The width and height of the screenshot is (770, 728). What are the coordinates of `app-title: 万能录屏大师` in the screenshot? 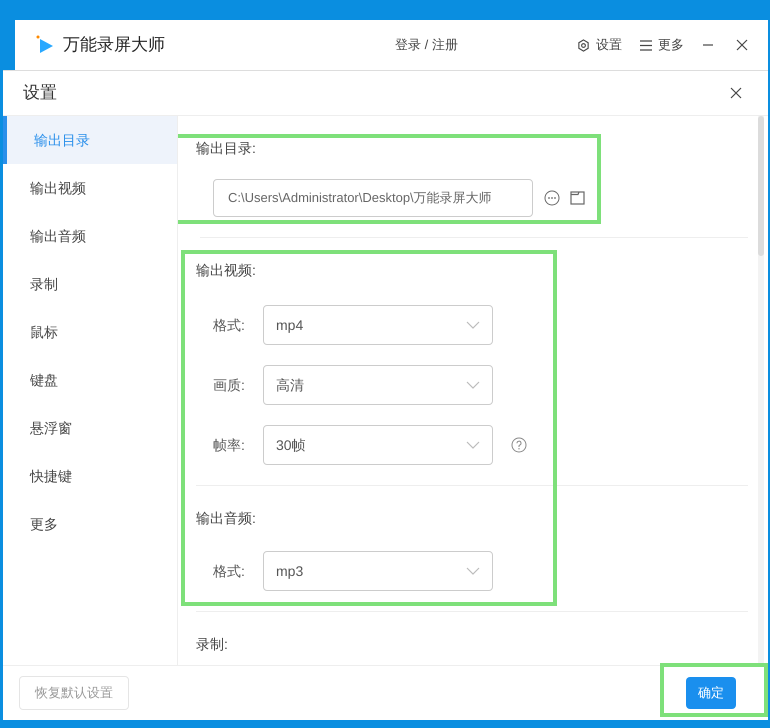 It's located at (114, 45).